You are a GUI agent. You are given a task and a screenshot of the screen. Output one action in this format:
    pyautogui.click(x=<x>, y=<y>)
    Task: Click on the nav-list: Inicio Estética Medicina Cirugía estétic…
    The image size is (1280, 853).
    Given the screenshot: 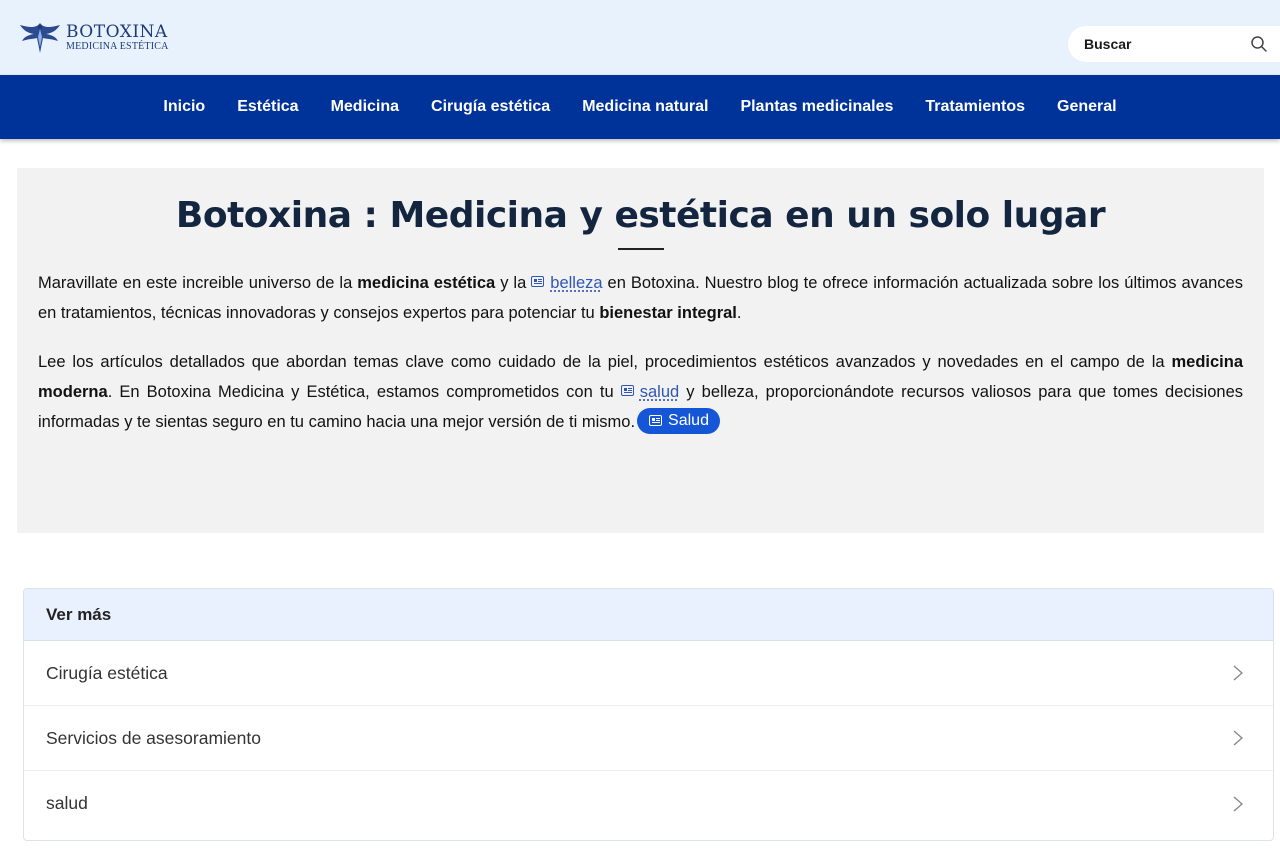 What is the action you would take?
    pyautogui.click(x=640, y=107)
    